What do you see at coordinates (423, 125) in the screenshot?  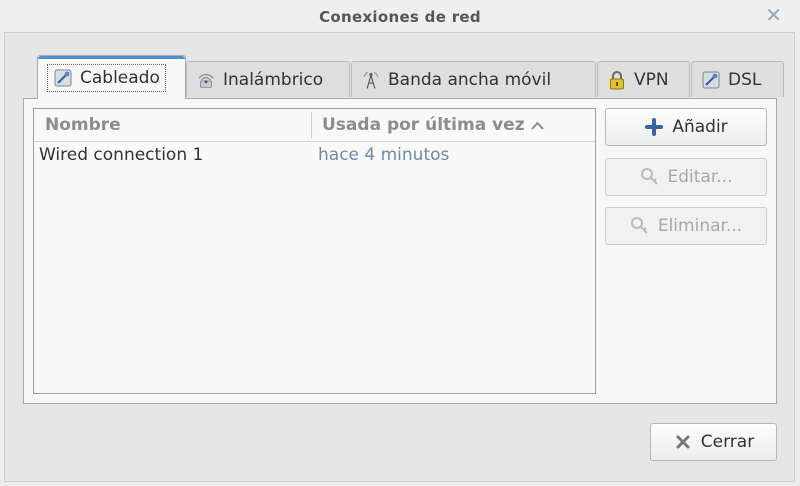 I see `column-header-last-used-label: Usada por última vez` at bounding box center [423, 125].